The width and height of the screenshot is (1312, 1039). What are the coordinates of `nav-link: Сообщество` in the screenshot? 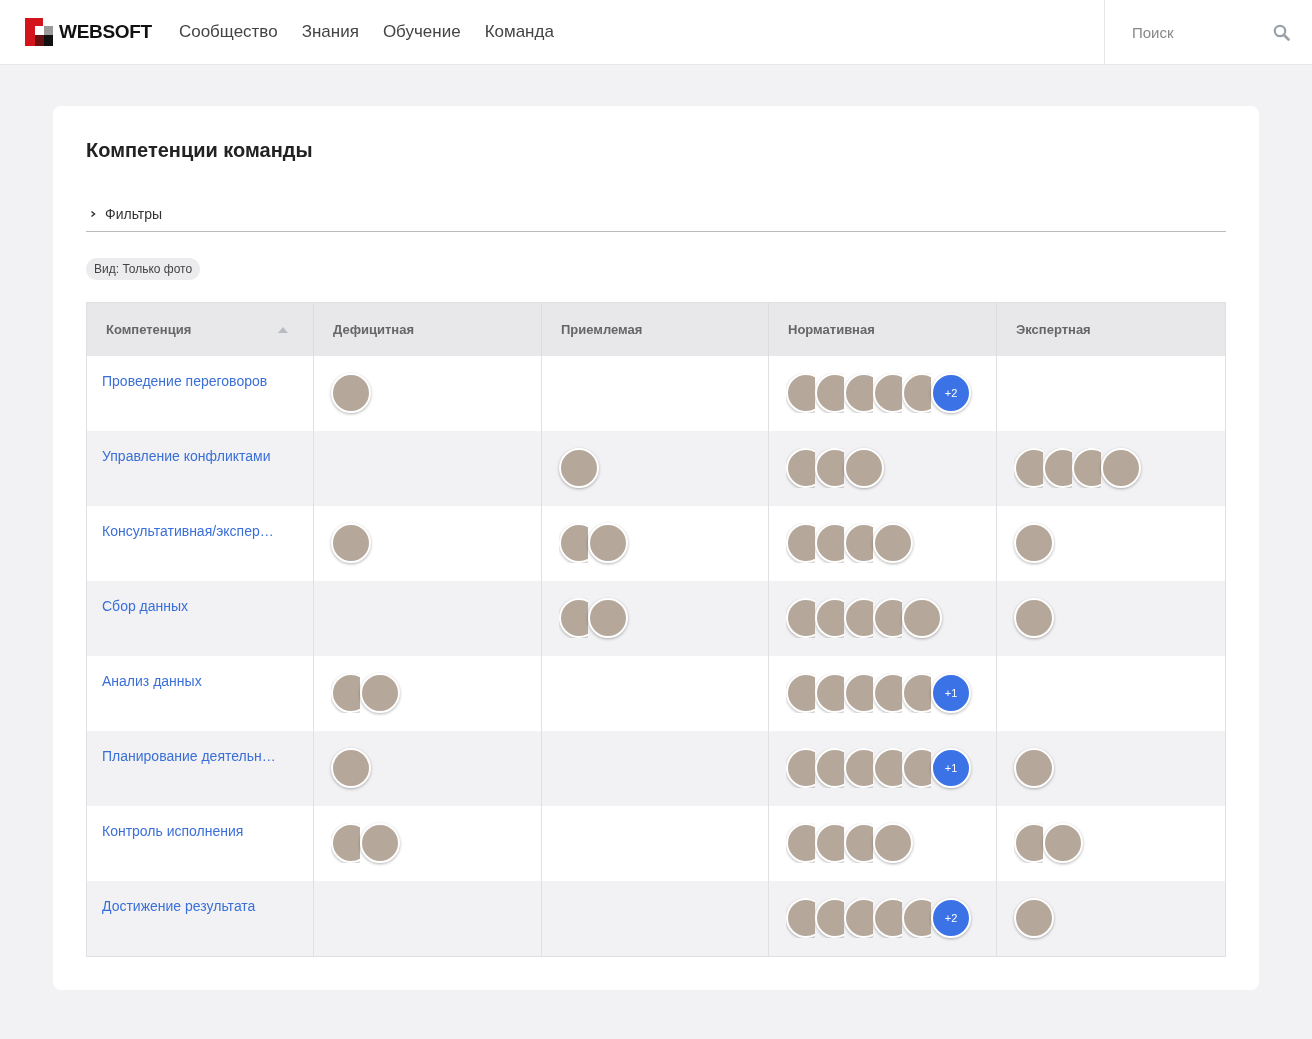 It's located at (228, 32).